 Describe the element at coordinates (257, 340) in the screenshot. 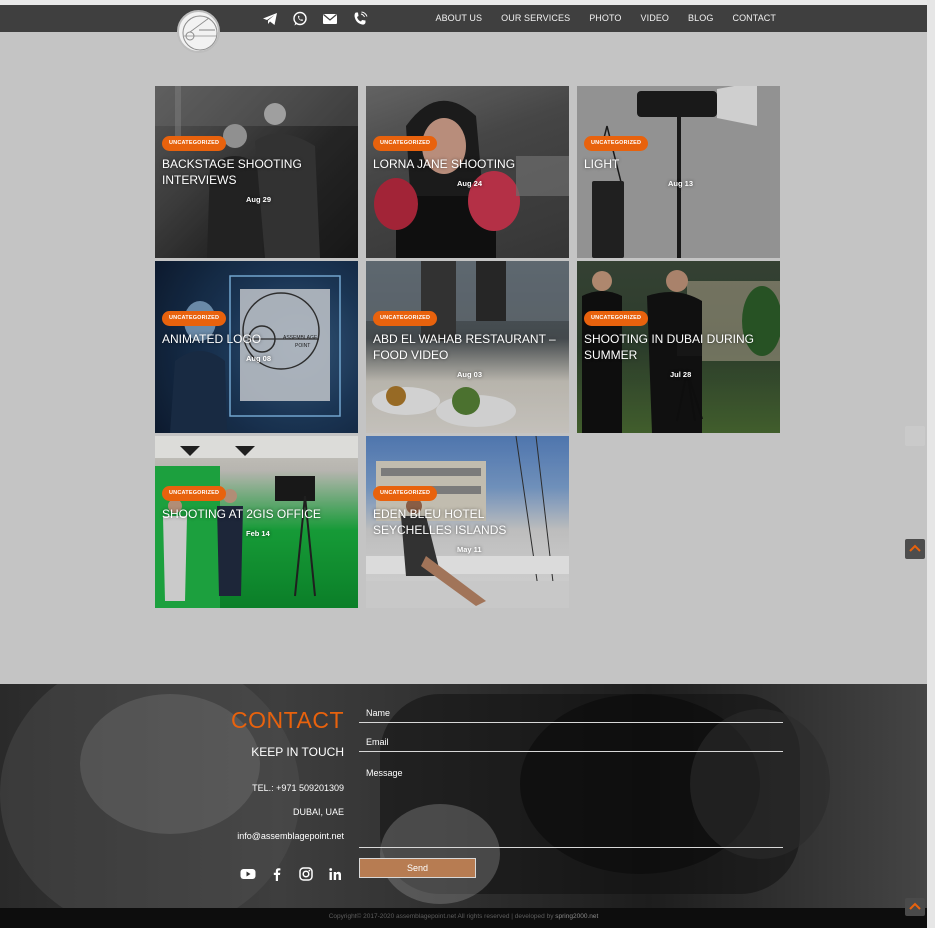

I see `post-title: ANIMATED LOGO` at that location.